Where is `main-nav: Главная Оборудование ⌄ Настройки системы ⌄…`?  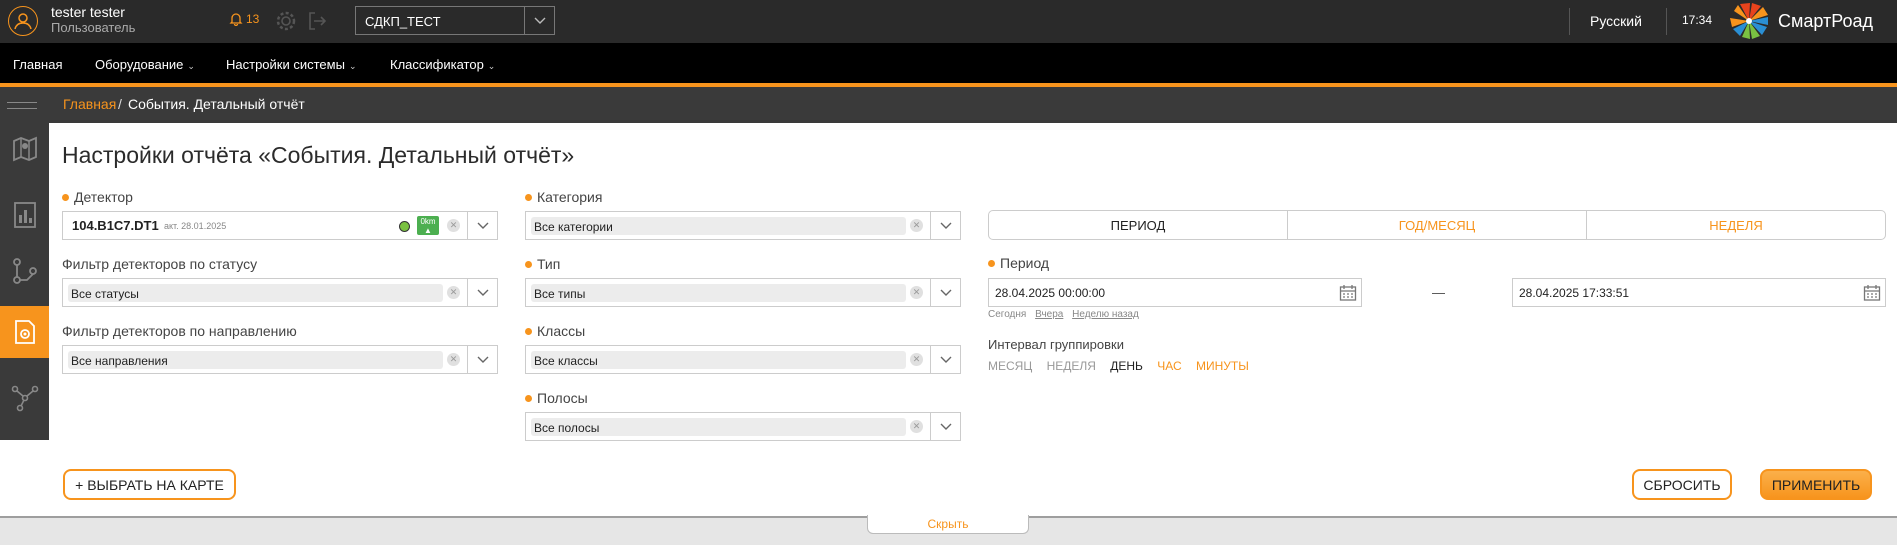
main-nav: Главная Оборудование ⌄ Настройки системы ⌄… is located at coordinates (948, 63).